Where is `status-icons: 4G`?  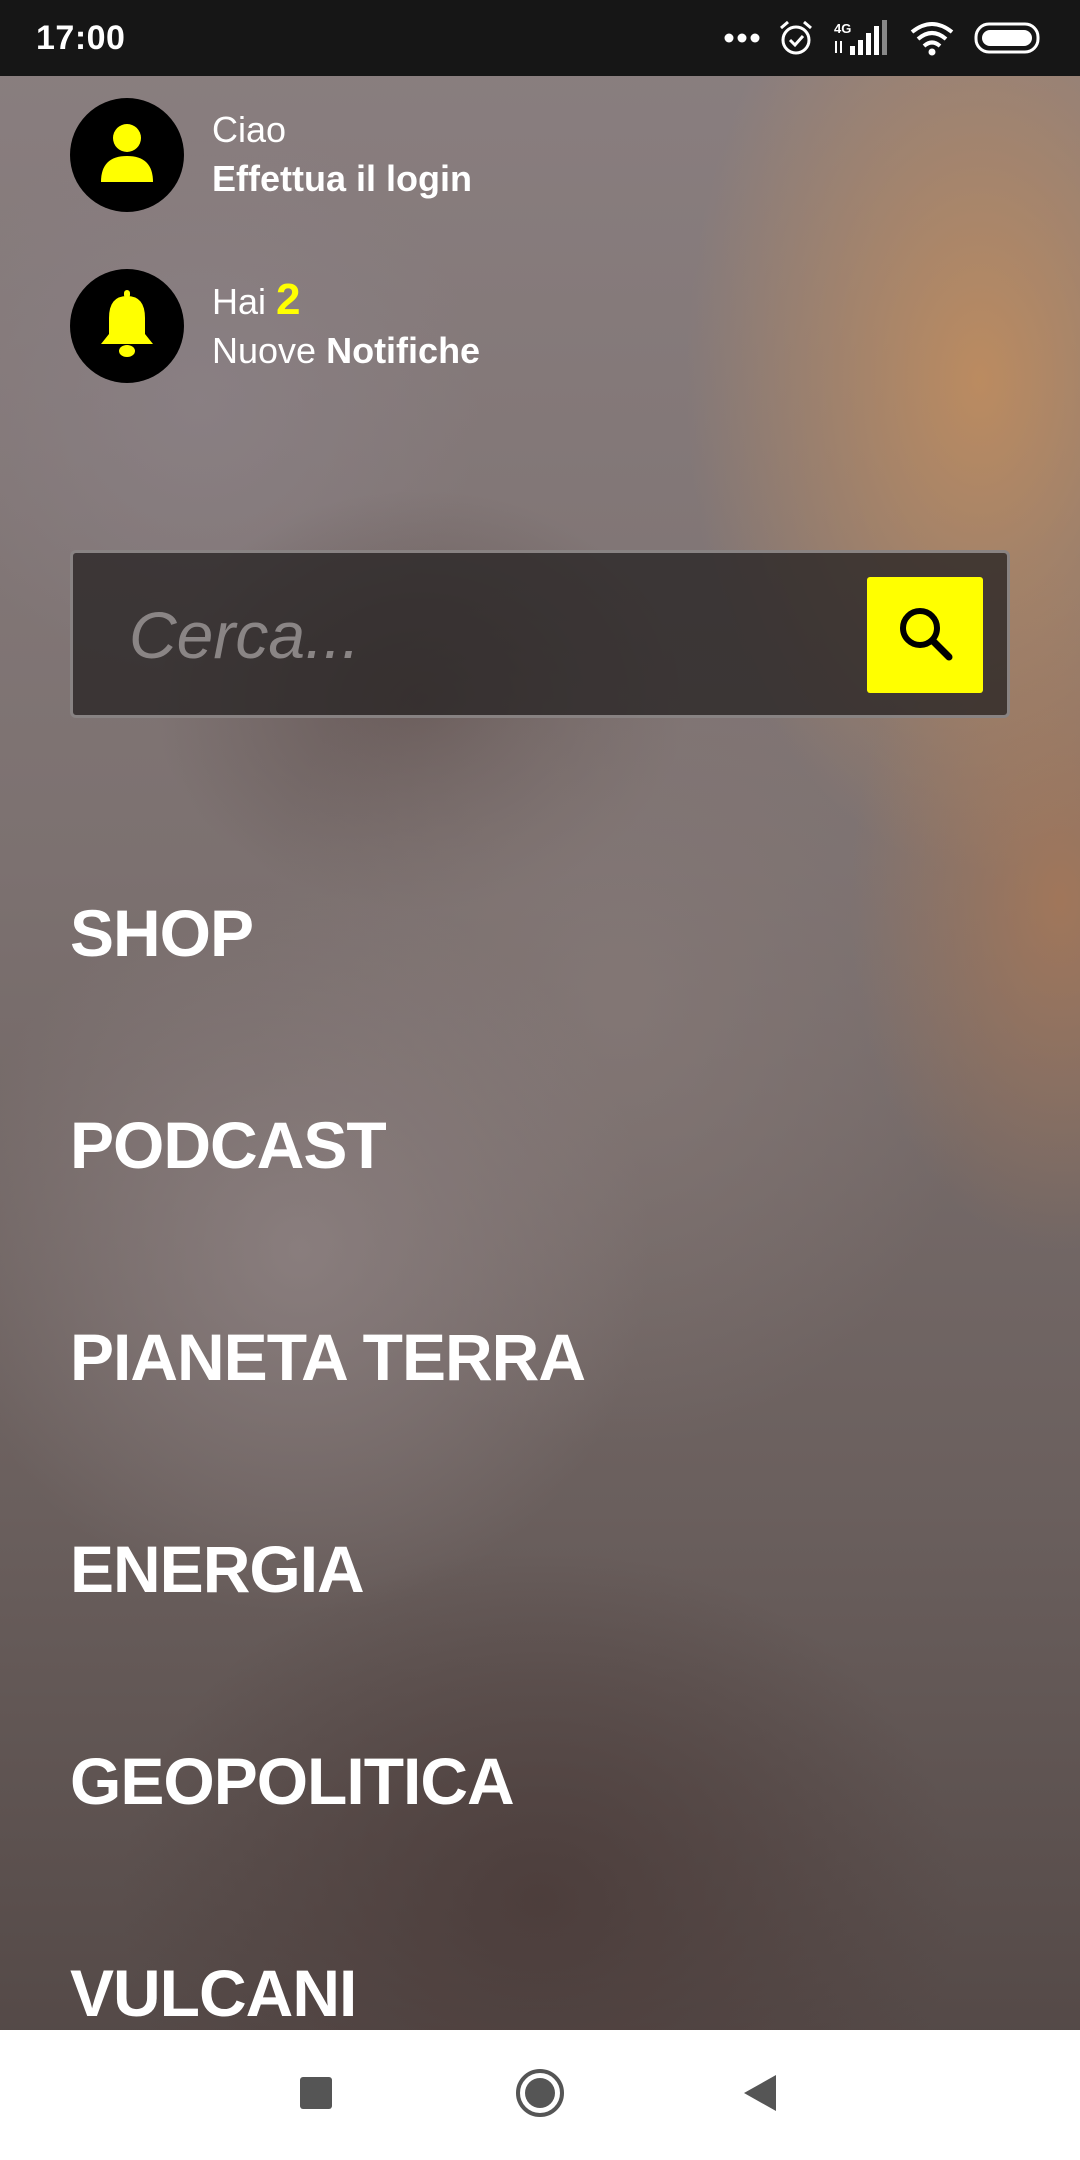 status-icons: 4G is located at coordinates (884, 38).